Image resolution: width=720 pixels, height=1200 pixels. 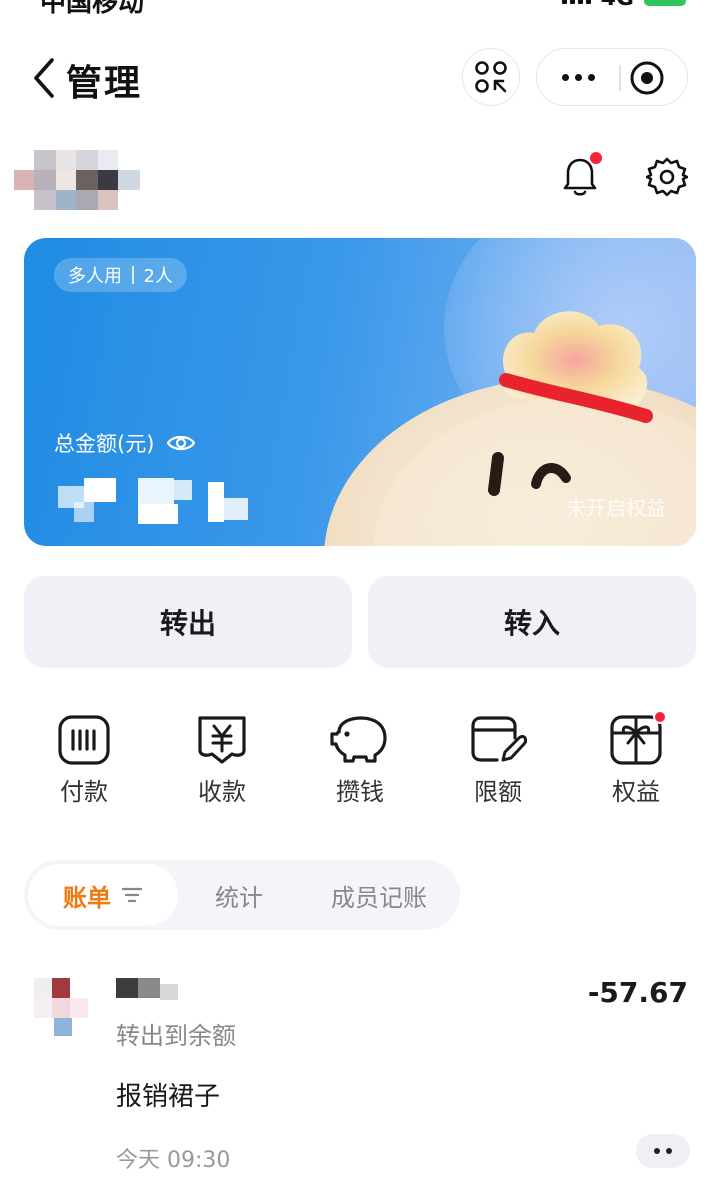 I want to click on page-title: 管理, so click(x=104, y=83).